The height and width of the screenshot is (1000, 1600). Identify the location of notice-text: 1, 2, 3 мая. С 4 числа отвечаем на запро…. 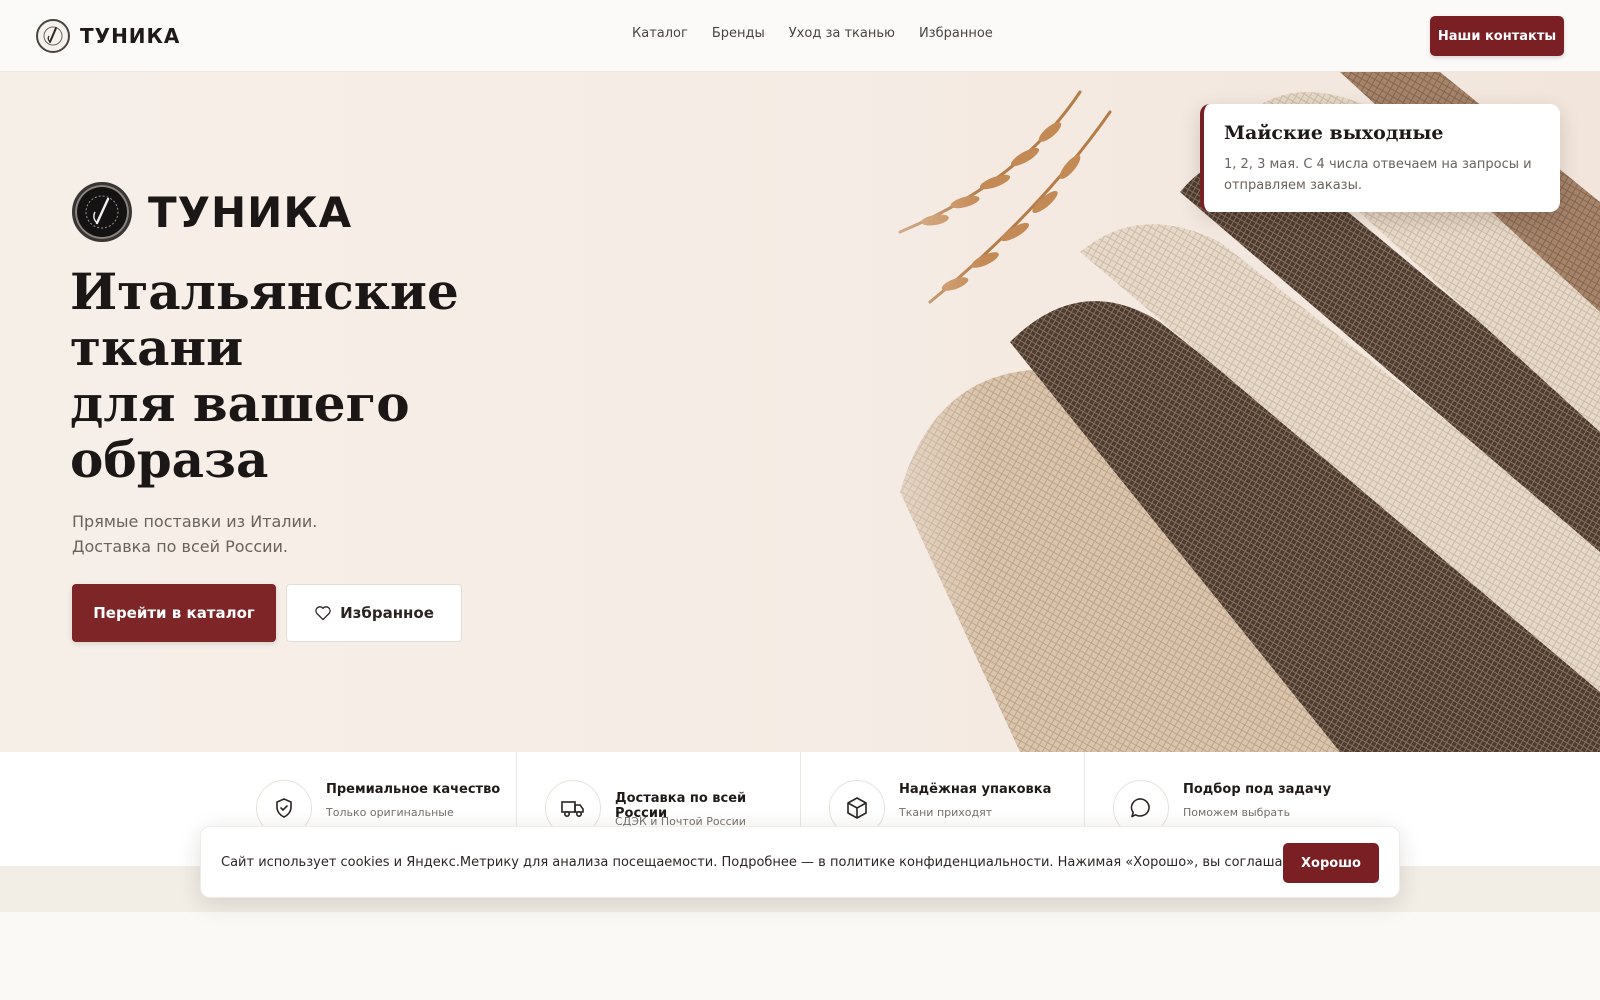
(1378, 175).